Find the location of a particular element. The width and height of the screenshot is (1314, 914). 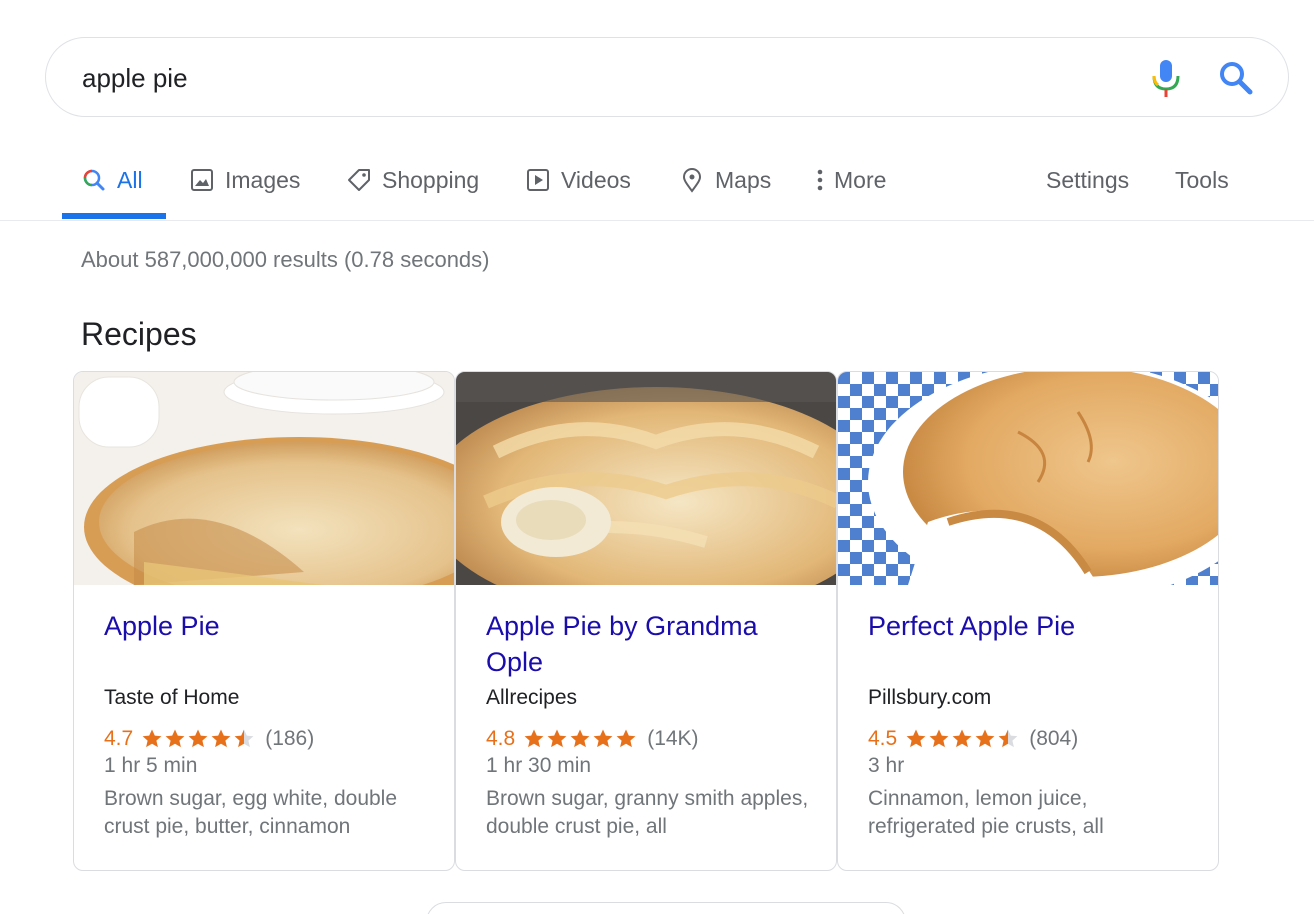

search-box: apple pie is located at coordinates (667, 77).